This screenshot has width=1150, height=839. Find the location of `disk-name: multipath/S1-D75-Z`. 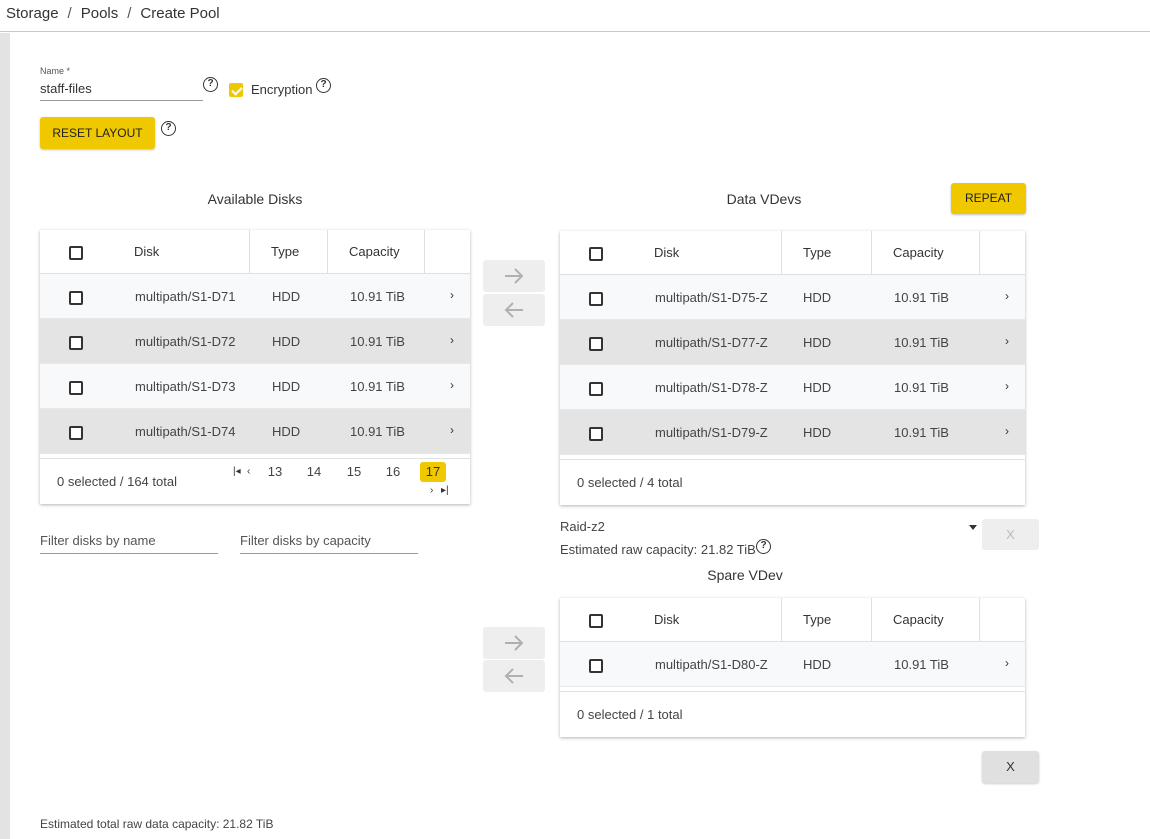

disk-name: multipath/S1-D75-Z is located at coordinates (711, 297).